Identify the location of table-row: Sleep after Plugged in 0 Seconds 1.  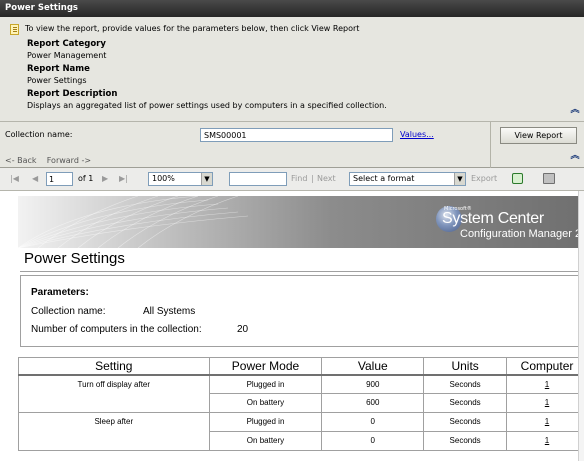
(301, 431).